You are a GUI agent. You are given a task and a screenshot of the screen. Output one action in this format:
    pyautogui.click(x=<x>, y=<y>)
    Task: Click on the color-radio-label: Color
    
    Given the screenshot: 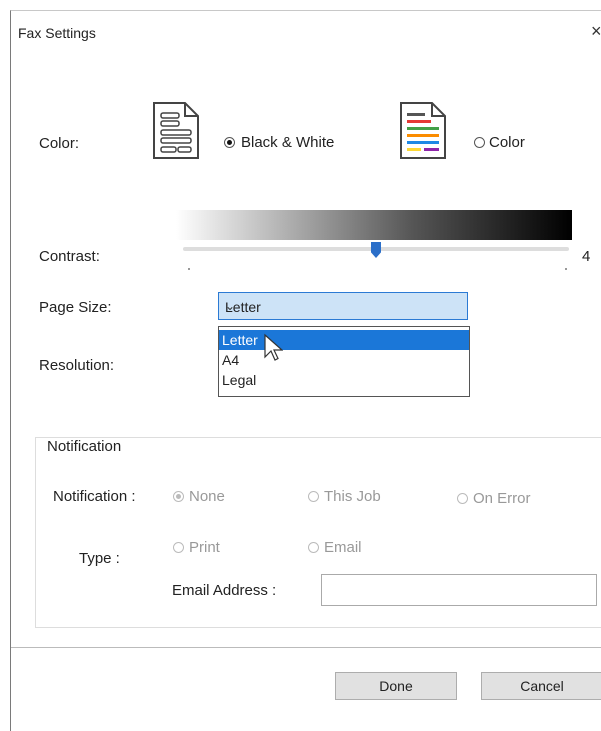 What is the action you would take?
    pyautogui.click(x=507, y=142)
    